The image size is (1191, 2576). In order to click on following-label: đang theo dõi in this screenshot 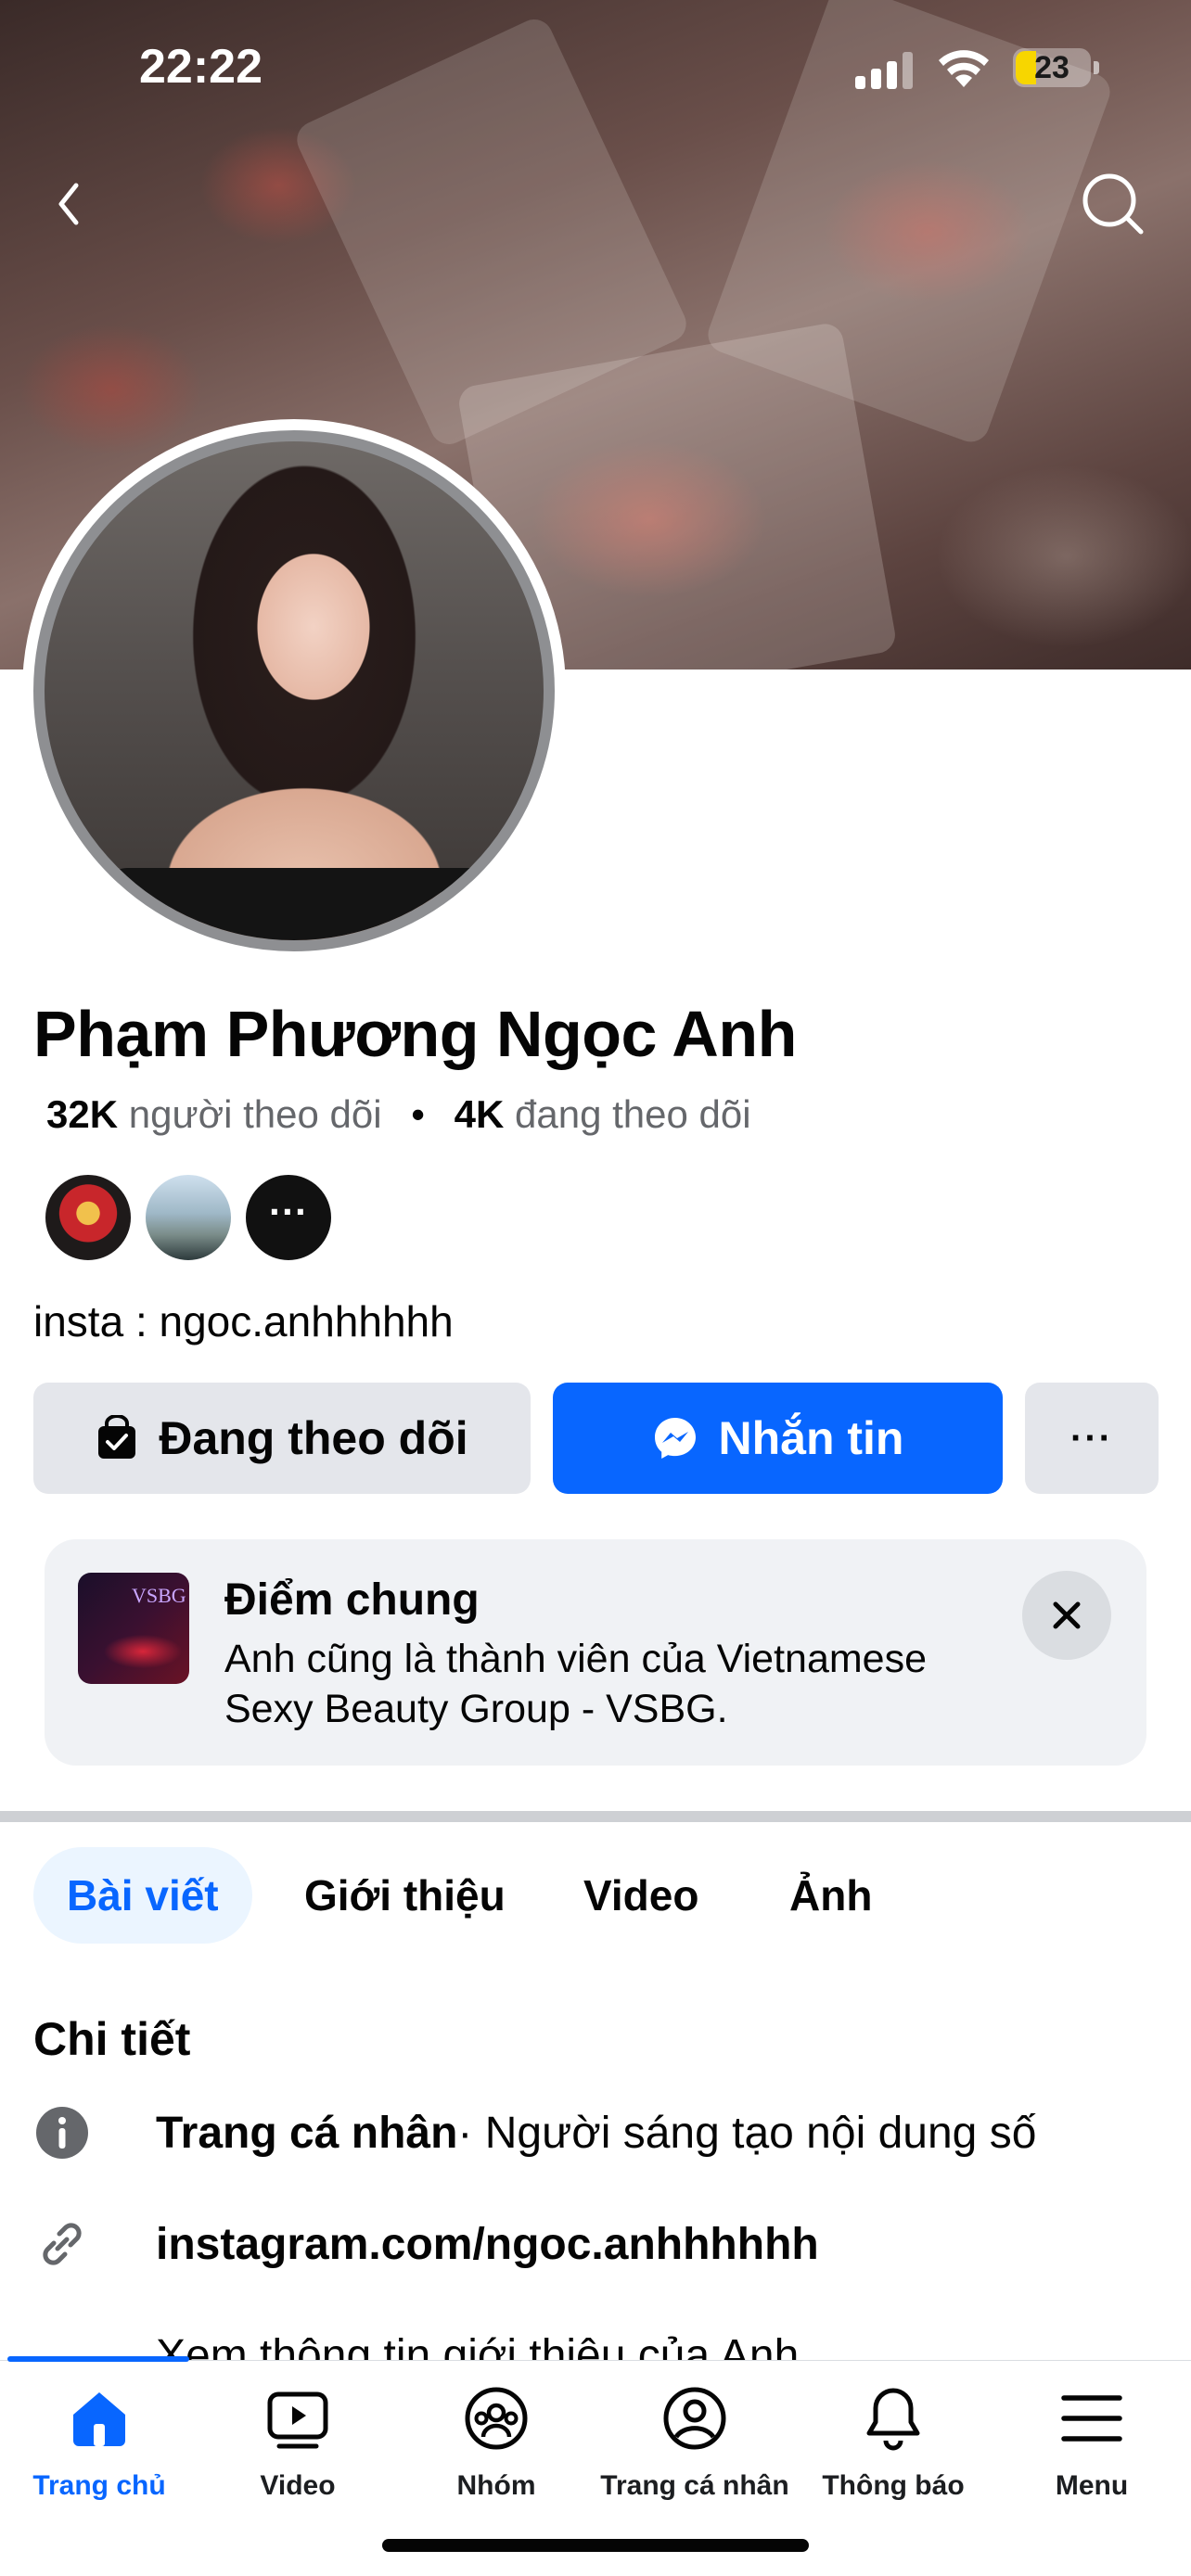, I will do `click(633, 1114)`.